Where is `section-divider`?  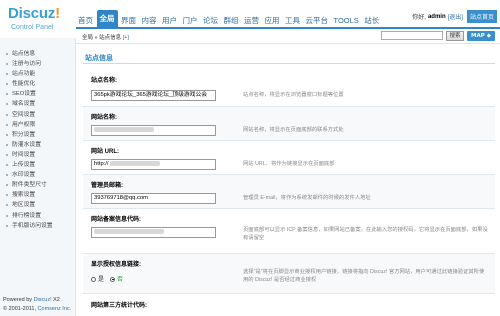 section-divider is located at coordinates (289, 63).